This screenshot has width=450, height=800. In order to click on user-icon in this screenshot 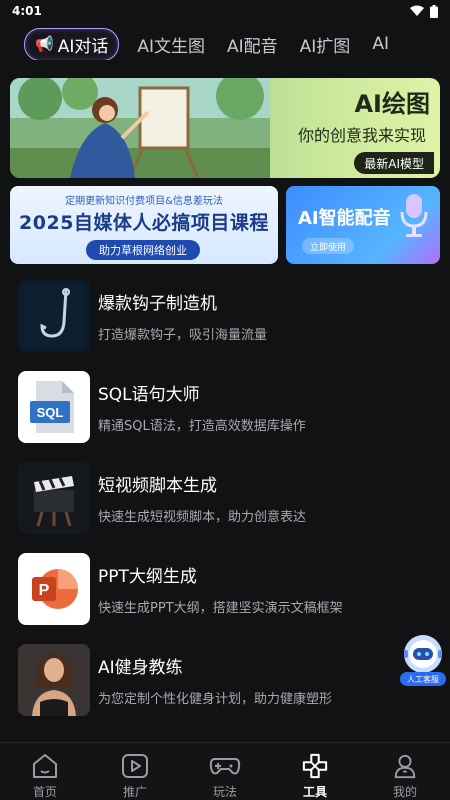, I will do `click(405, 766)`.